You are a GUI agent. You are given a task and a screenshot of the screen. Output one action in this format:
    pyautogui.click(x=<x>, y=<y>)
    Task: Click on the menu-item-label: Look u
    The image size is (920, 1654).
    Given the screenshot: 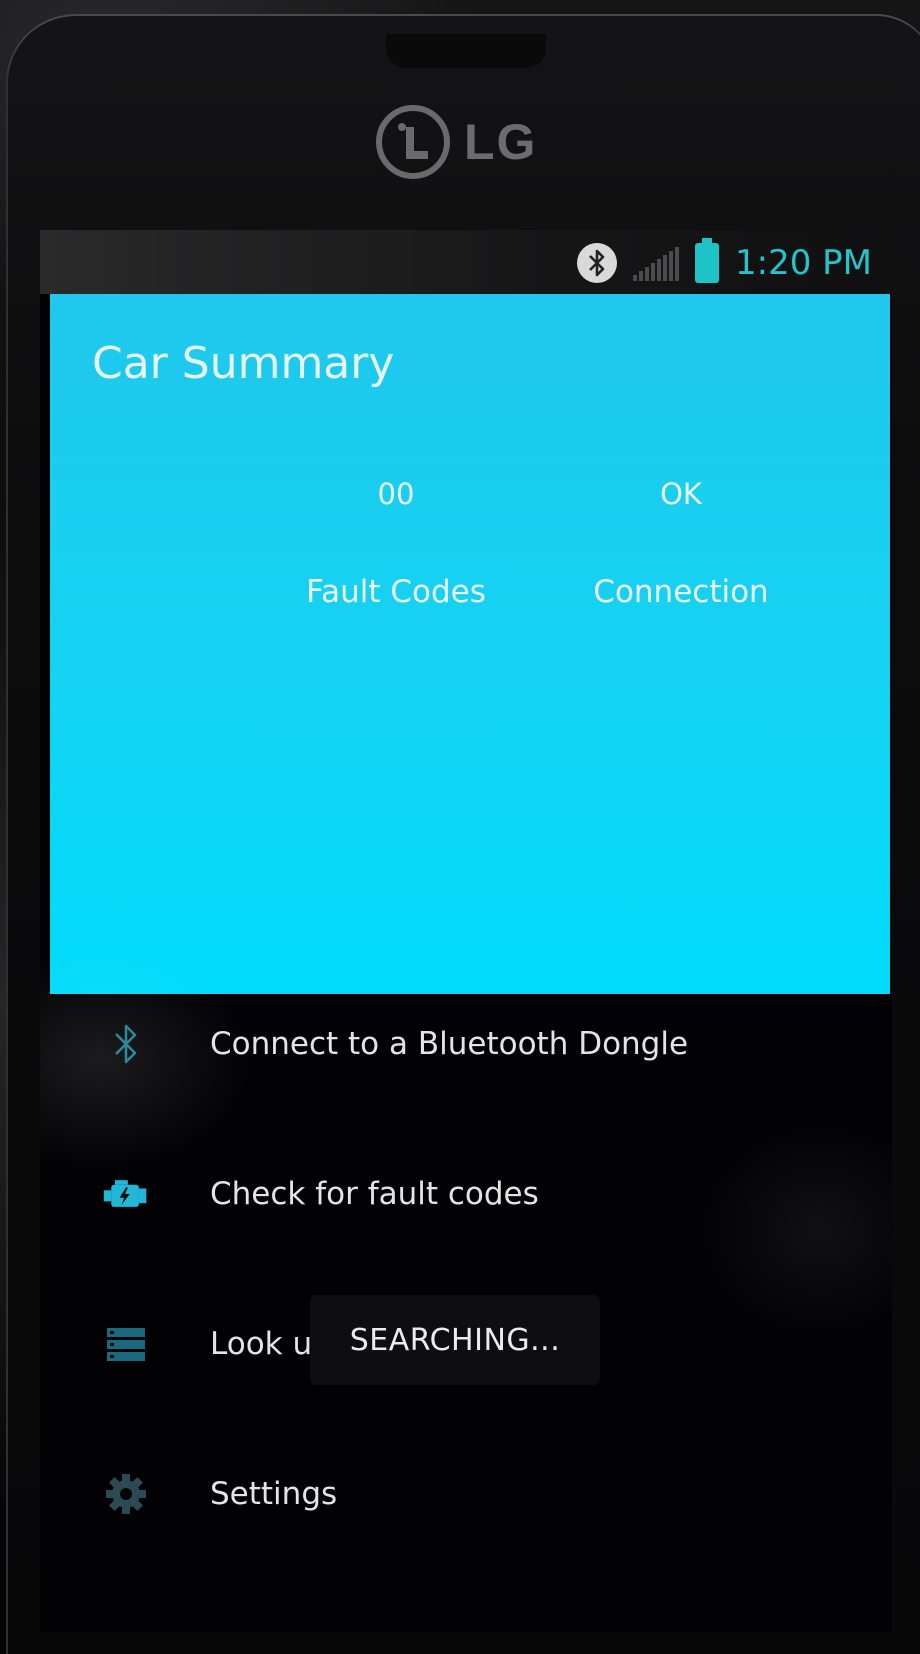 What is the action you would take?
    pyautogui.click(x=261, y=1344)
    